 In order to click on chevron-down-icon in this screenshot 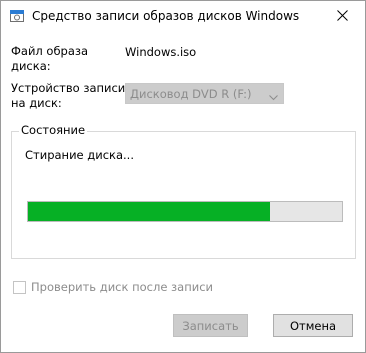, I will do `click(273, 97)`.